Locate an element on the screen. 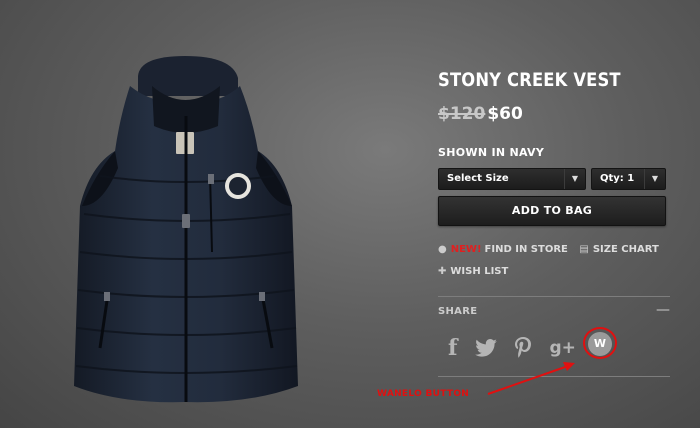  quantity-select-label: Qty: 1 is located at coordinates (617, 178).